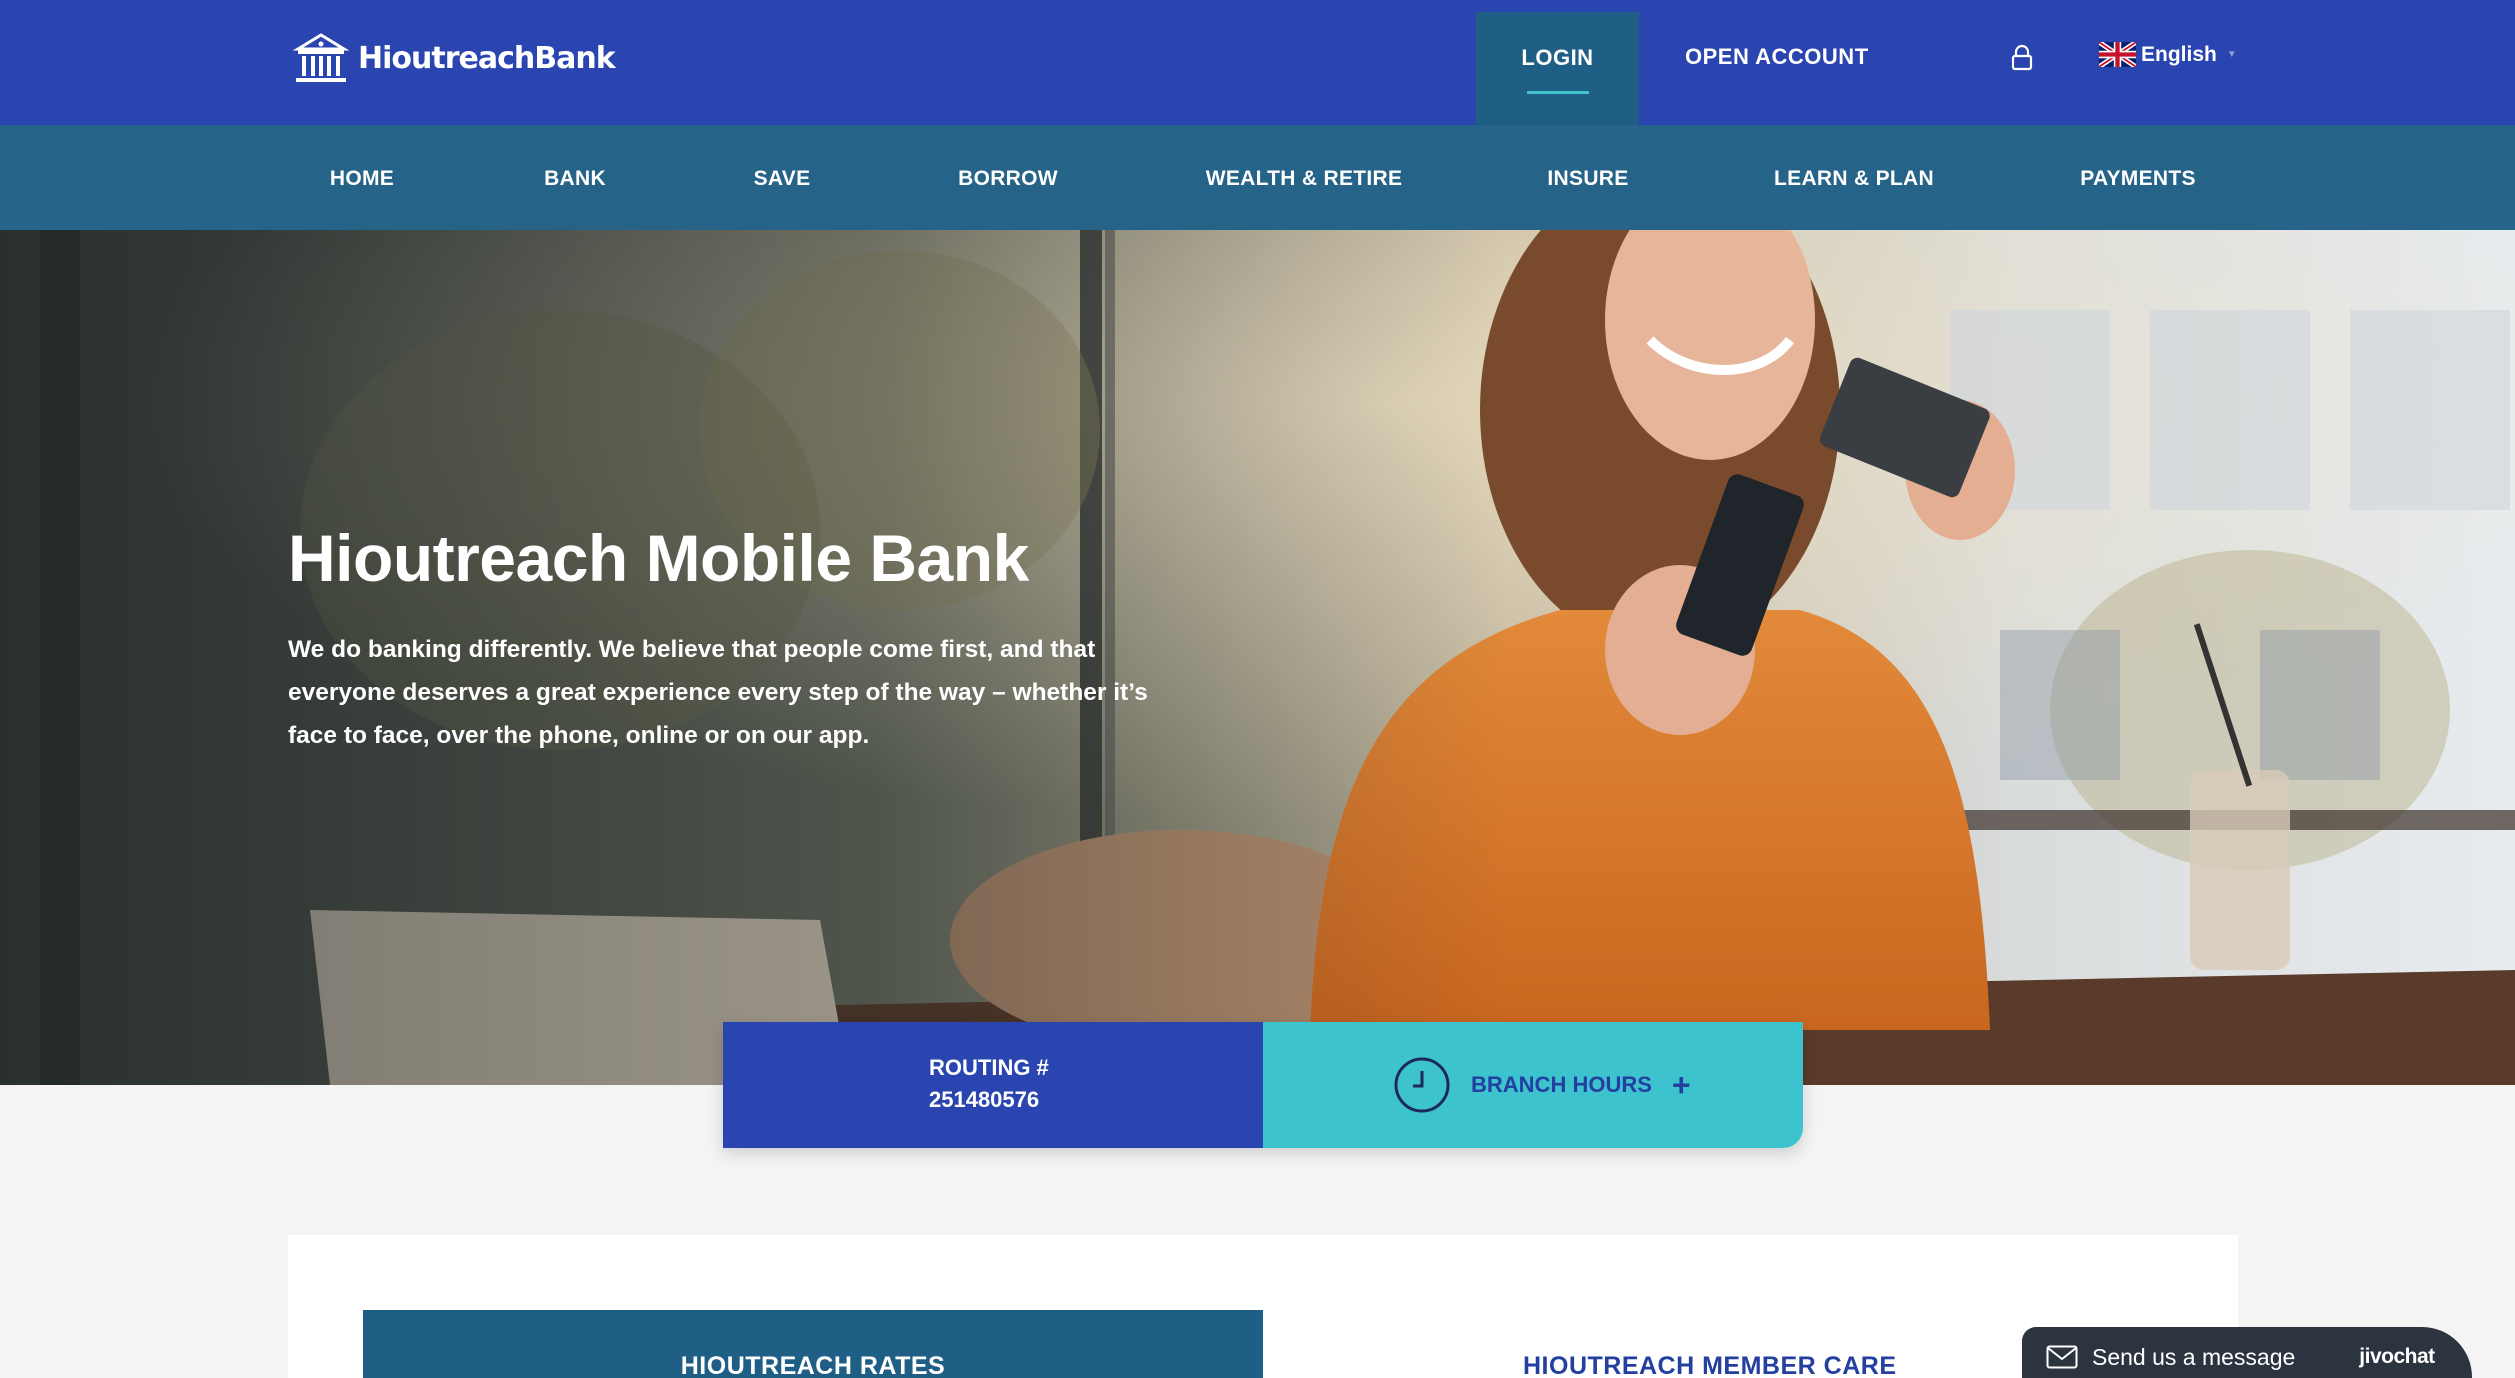  I want to click on language-selector: English ▼, so click(2168, 54).